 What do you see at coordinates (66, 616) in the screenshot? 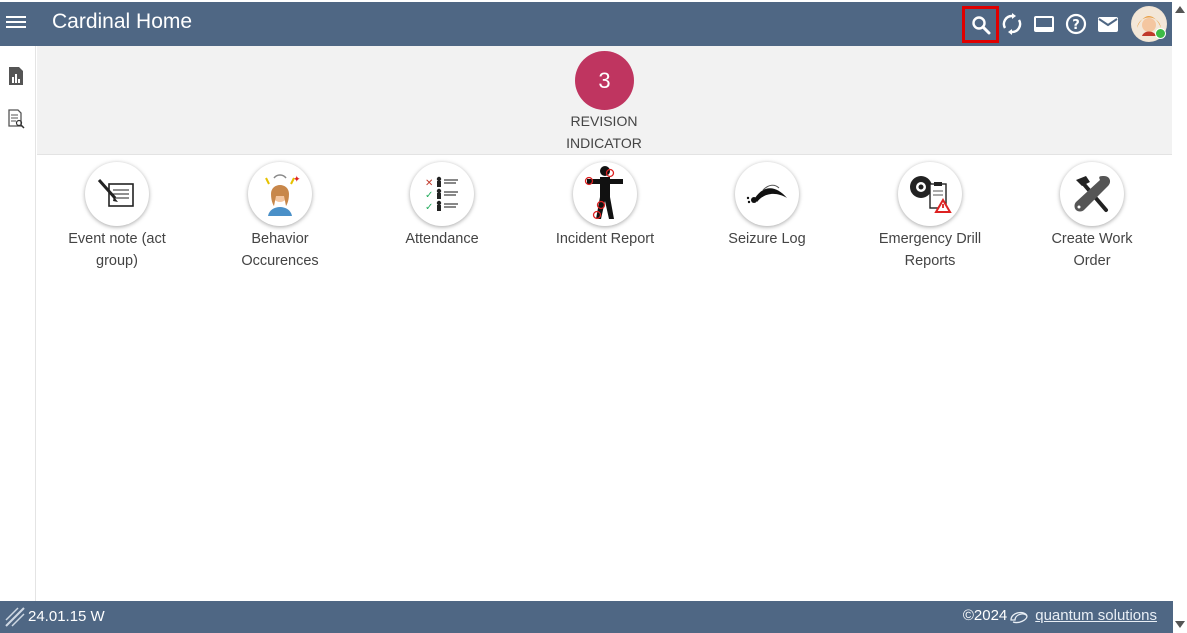
I see `version-label: 24.01.15 W` at bounding box center [66, 616].